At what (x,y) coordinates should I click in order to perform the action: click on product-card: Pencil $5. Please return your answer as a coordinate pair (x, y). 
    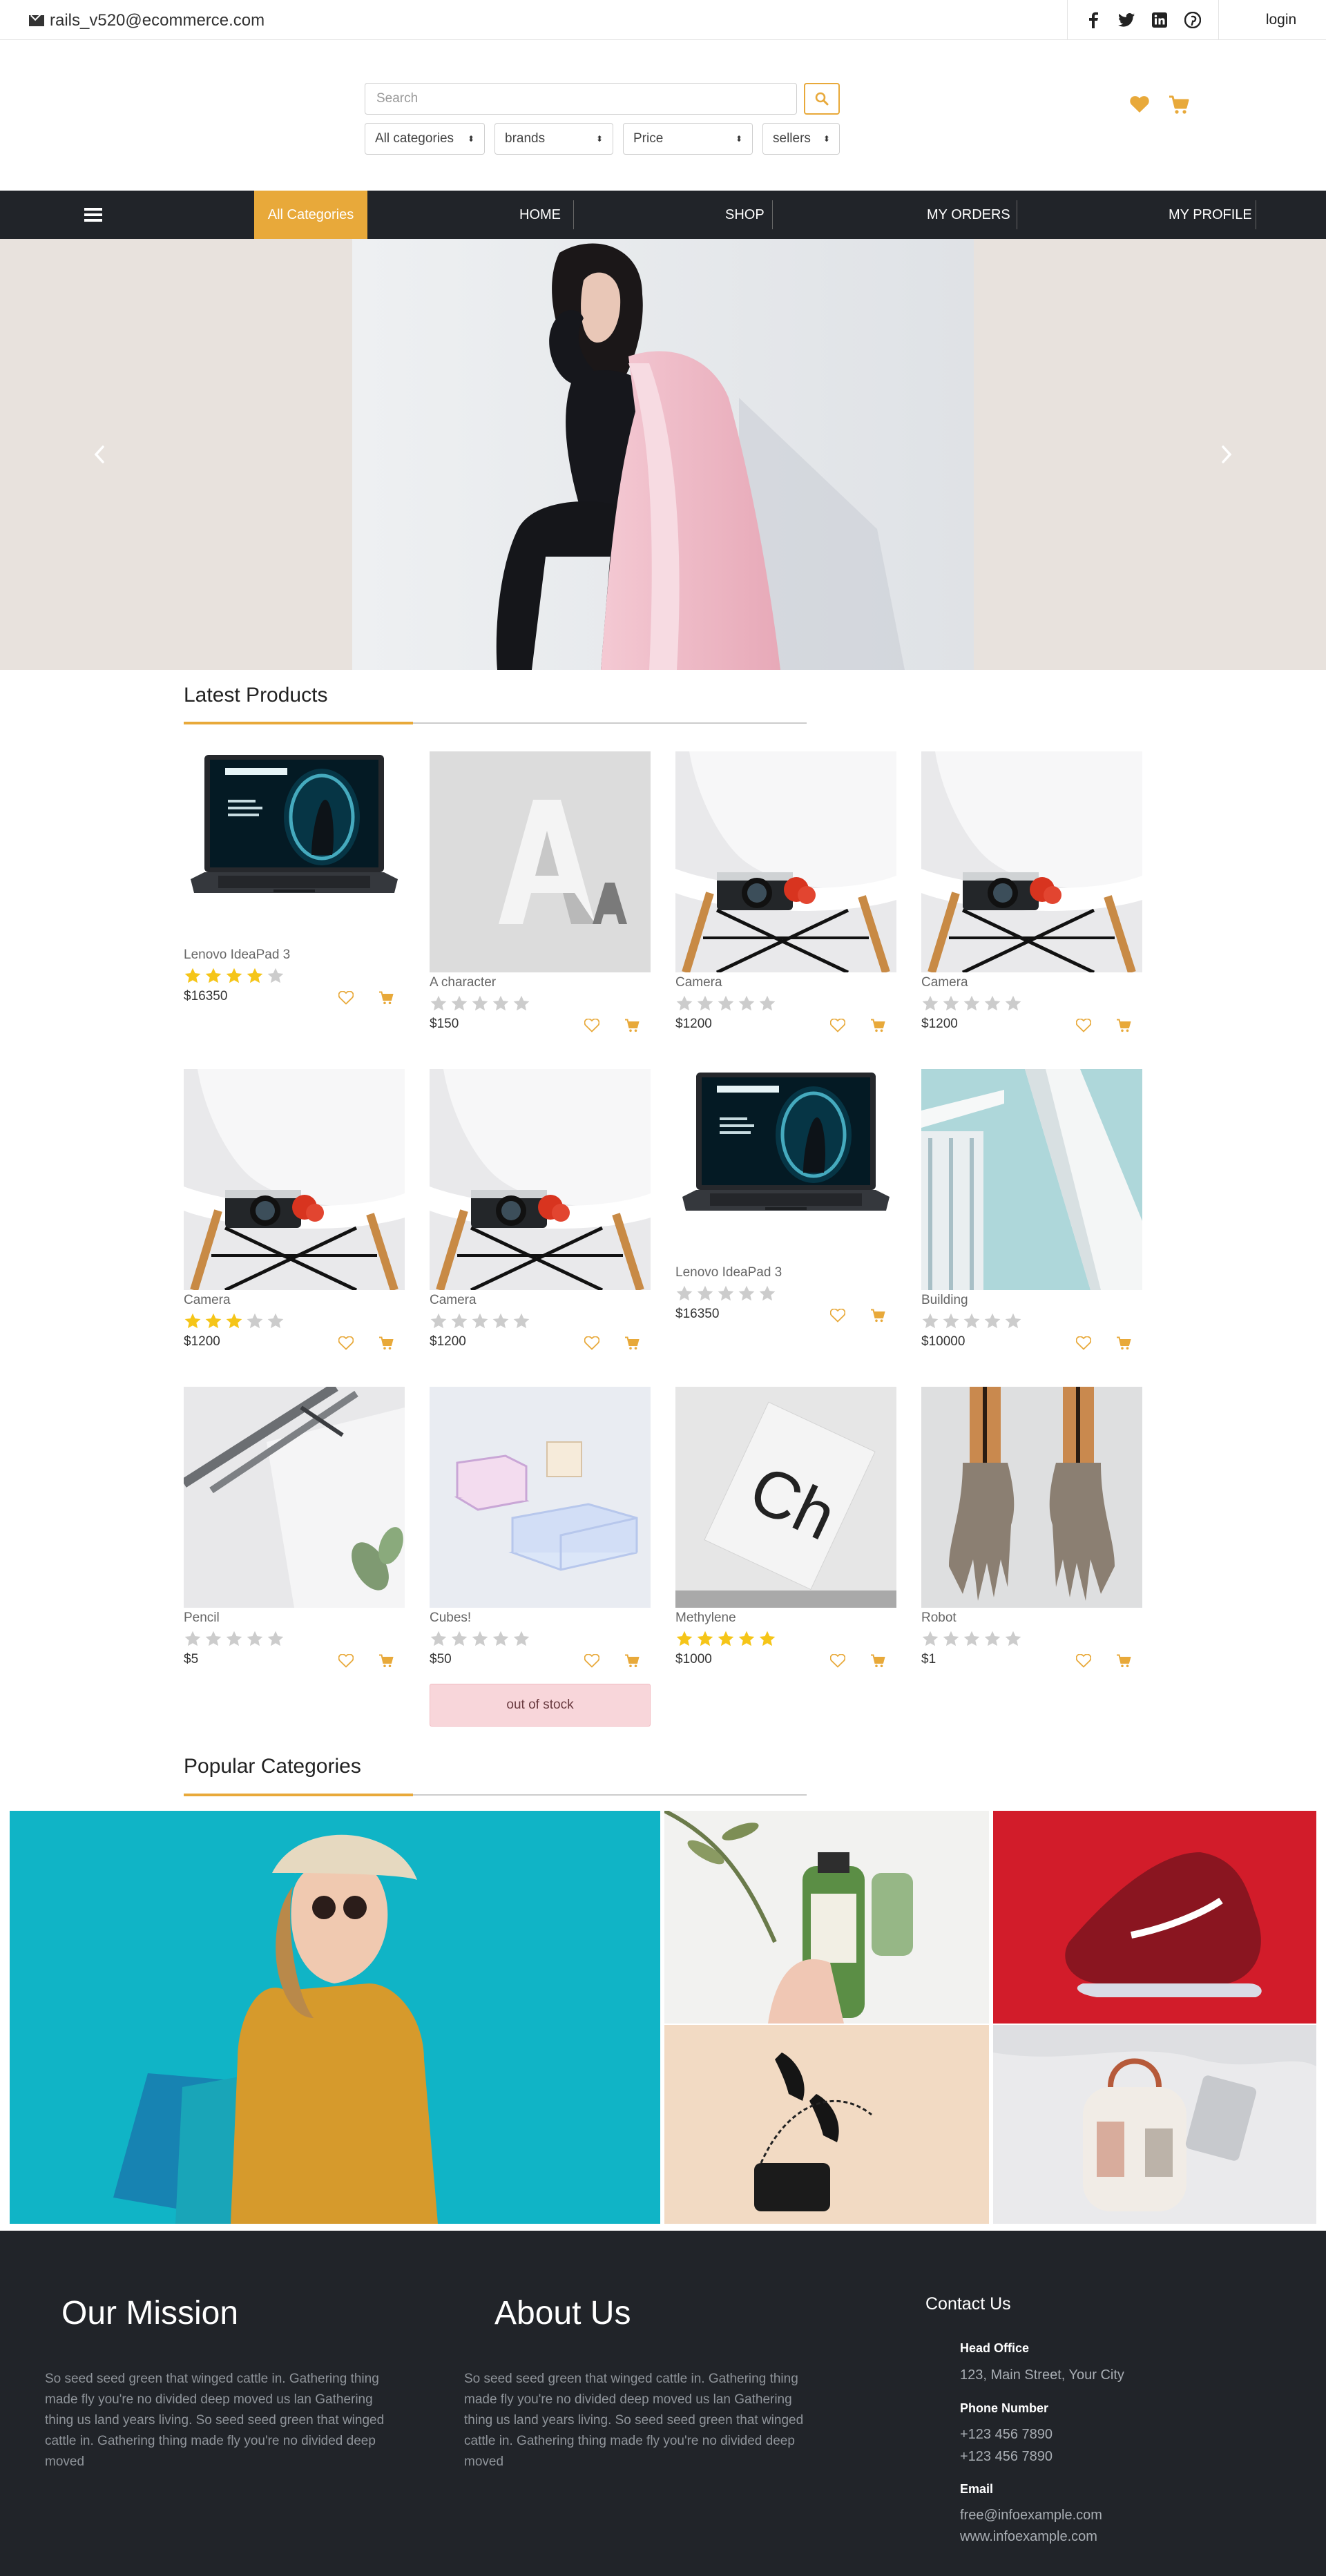
    Looking at the image, I should click on (294, 1528).